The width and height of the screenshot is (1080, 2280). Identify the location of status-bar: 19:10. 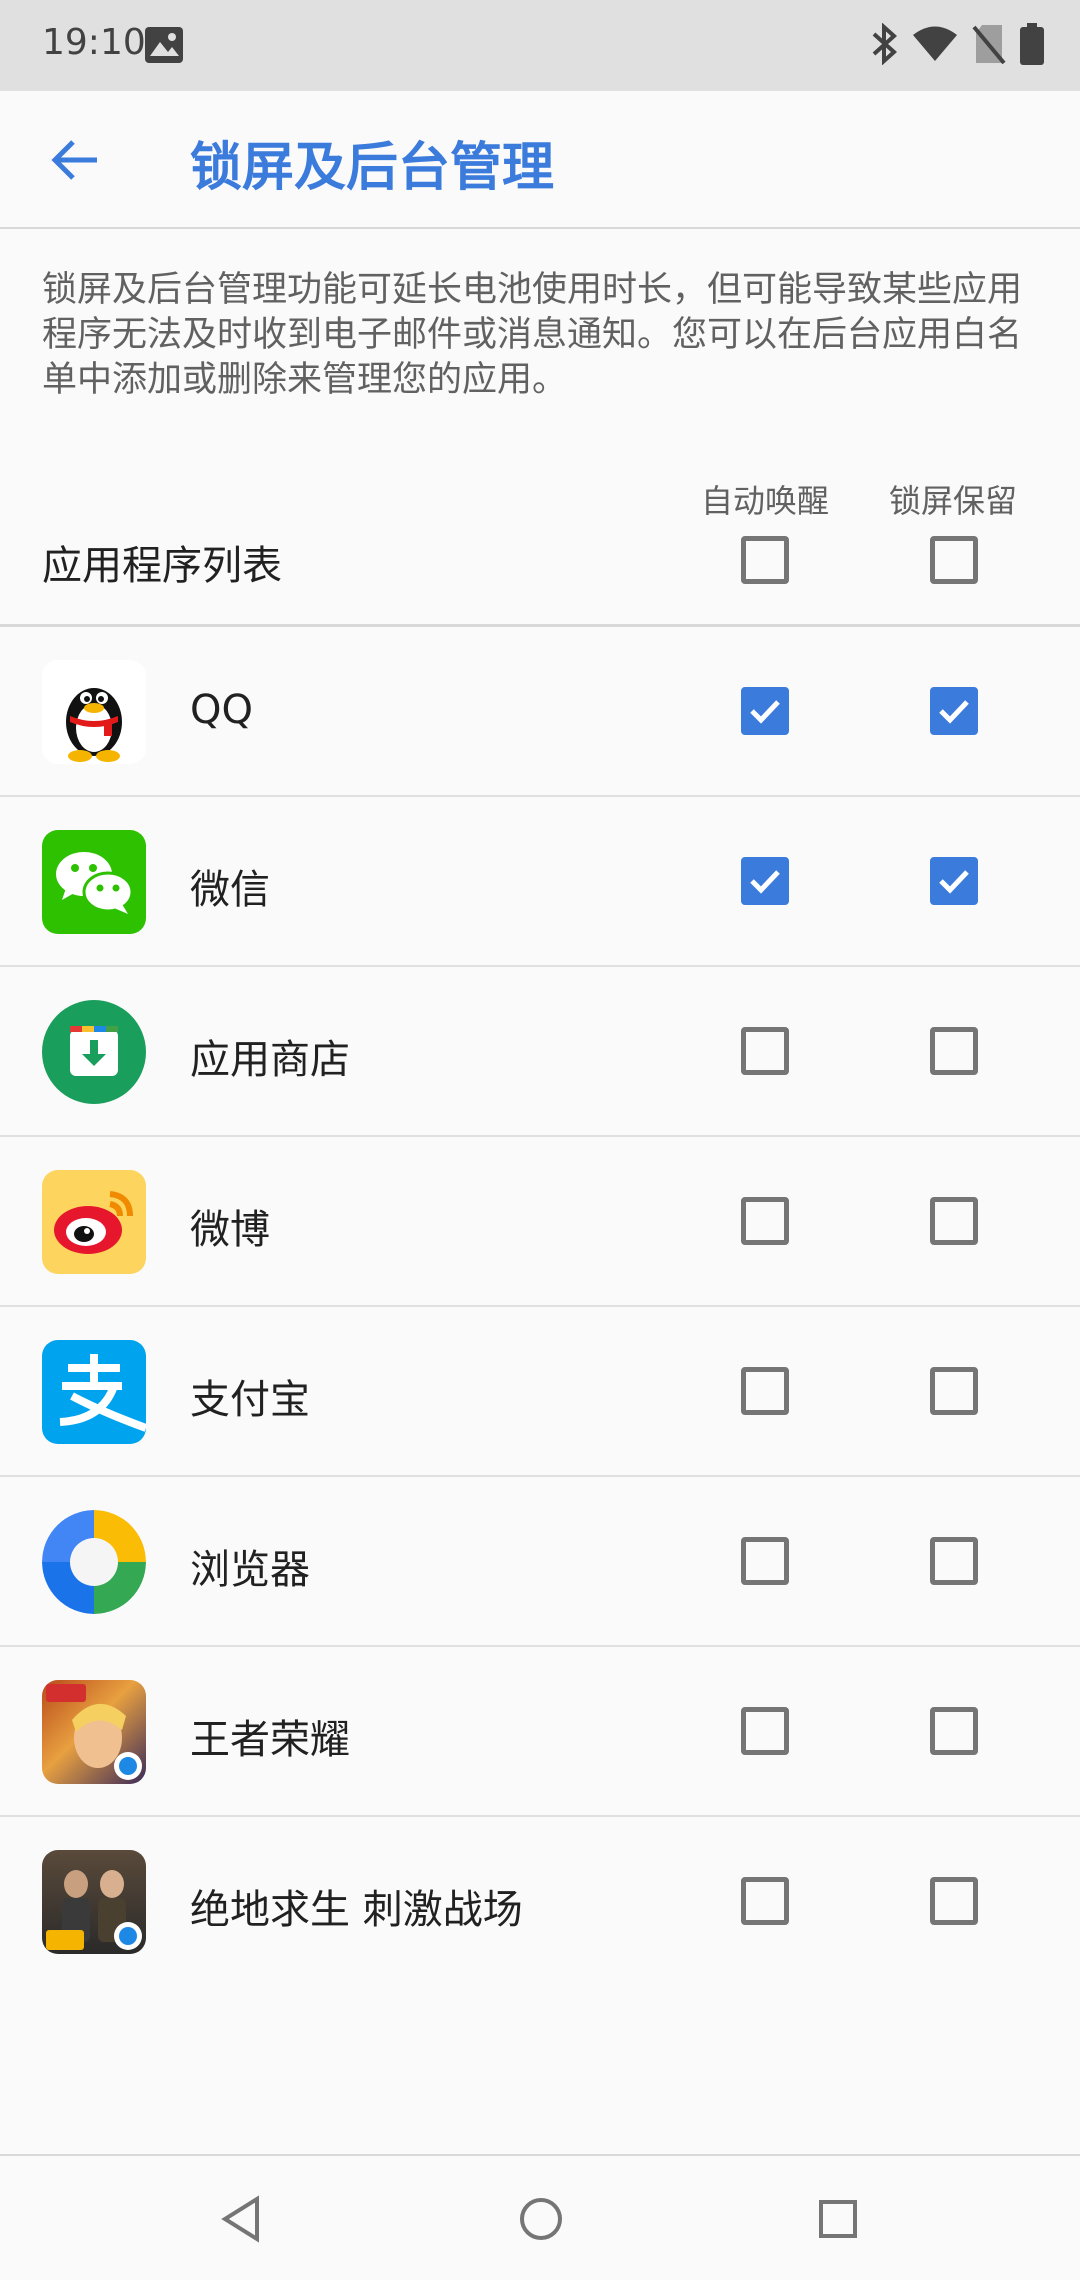
(540, 45).